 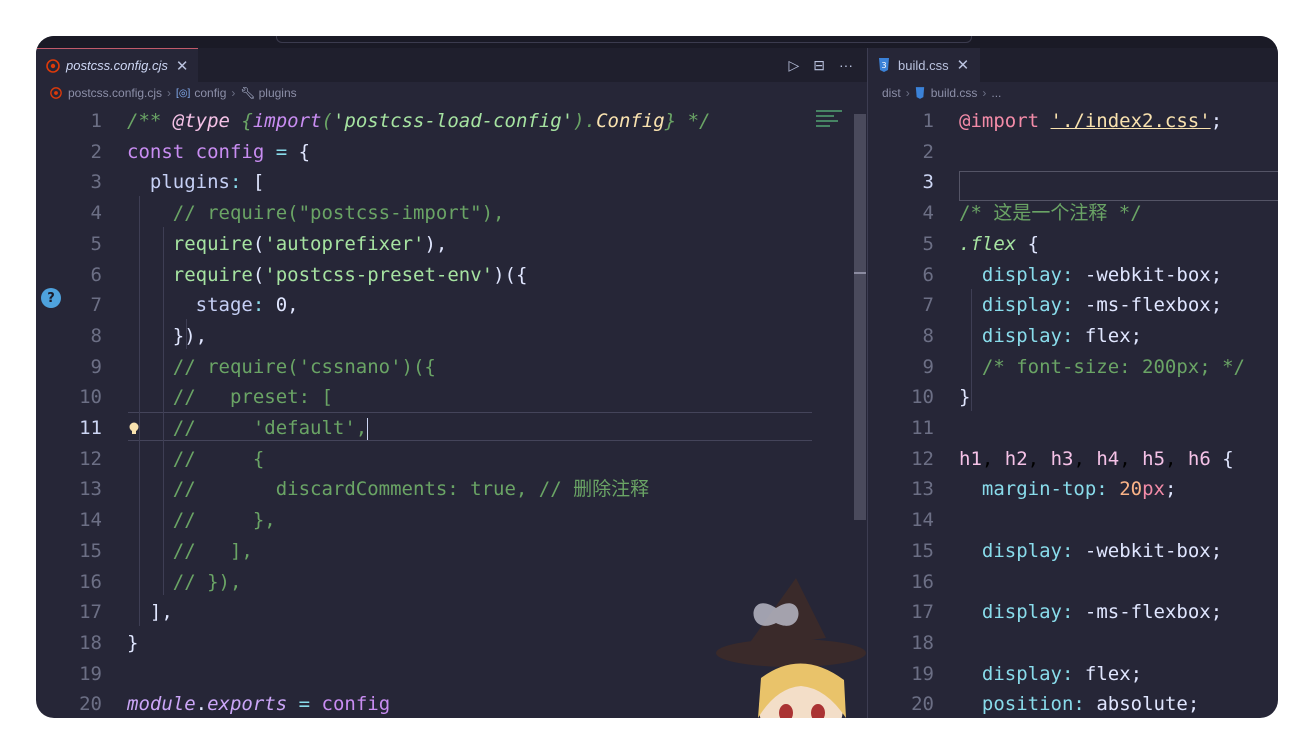 I want to click on code-line: 10}, so click(x=1073, y=397).